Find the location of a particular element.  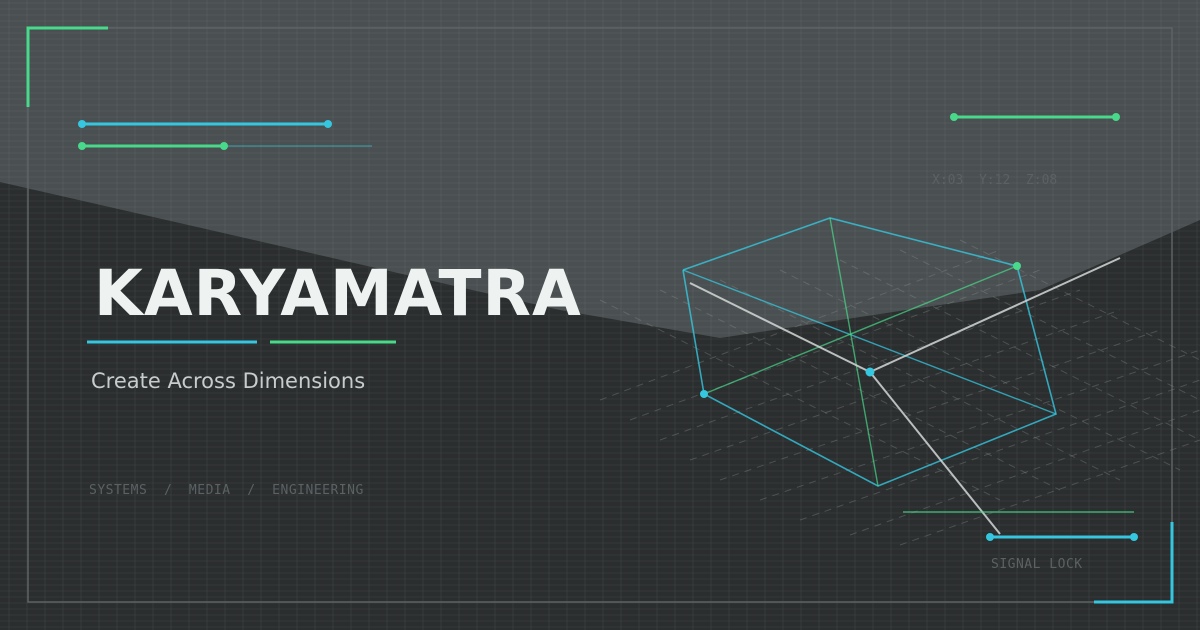

coordinate-readout: X:03 Y:12 Z:08 is located at coordinates (995, 180).